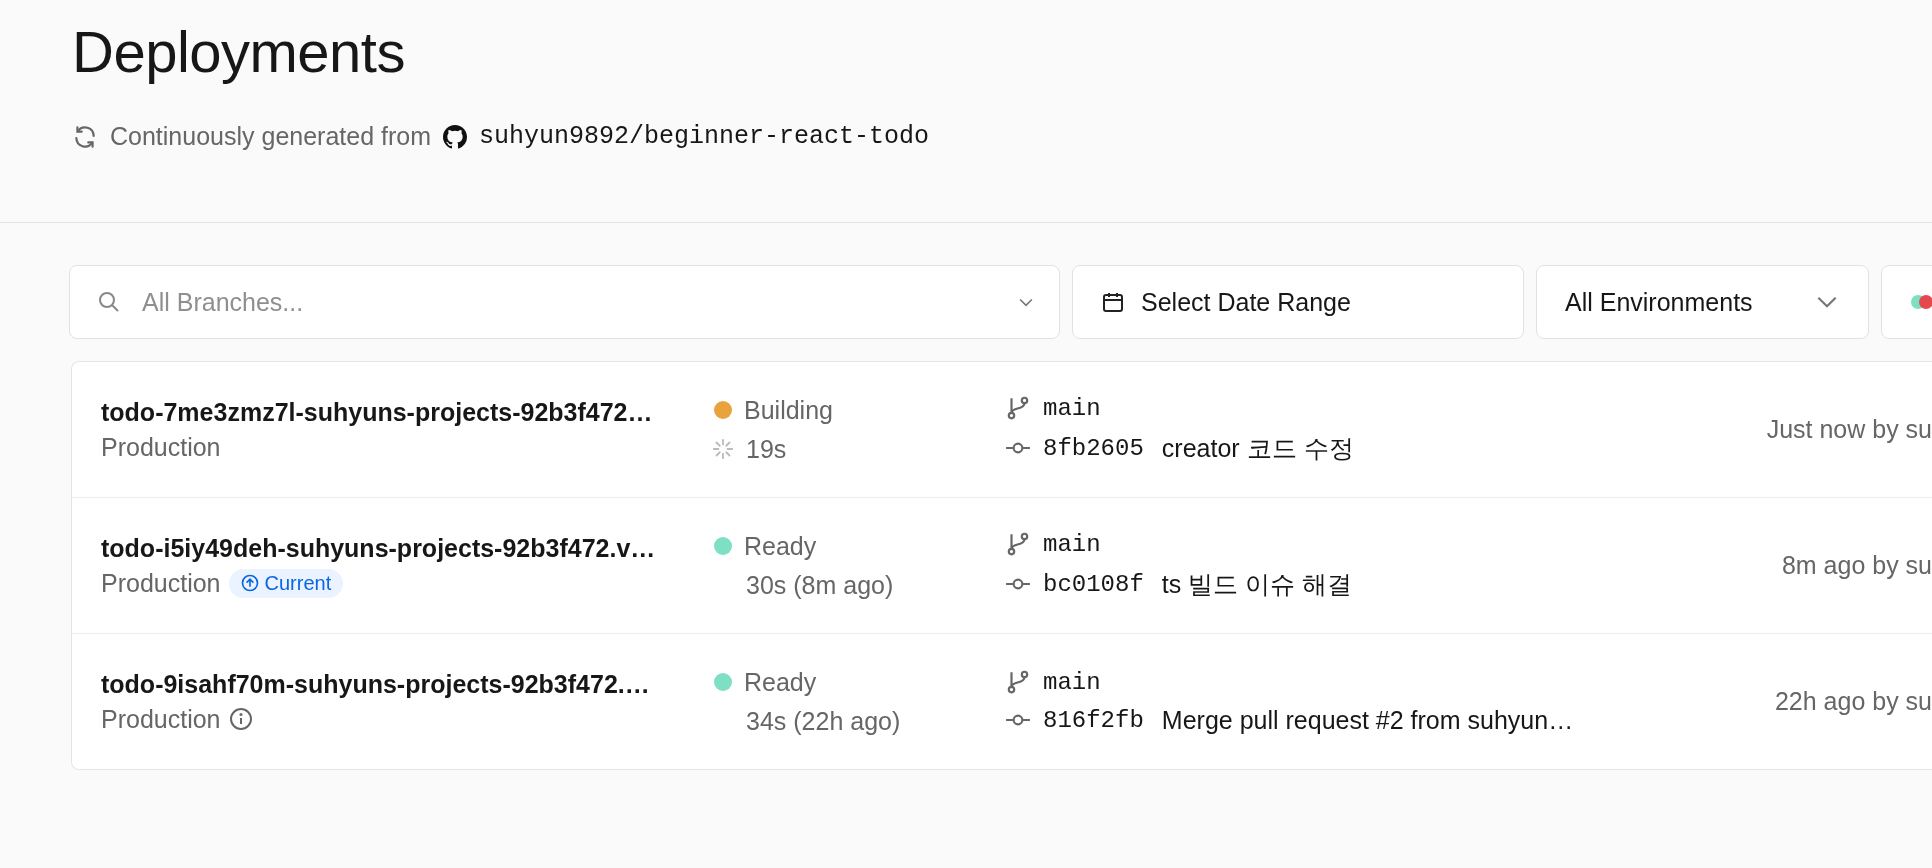  Describe the element at coordinates (1113, 302) in the screenshot. I see `calendar-icon` at that location.